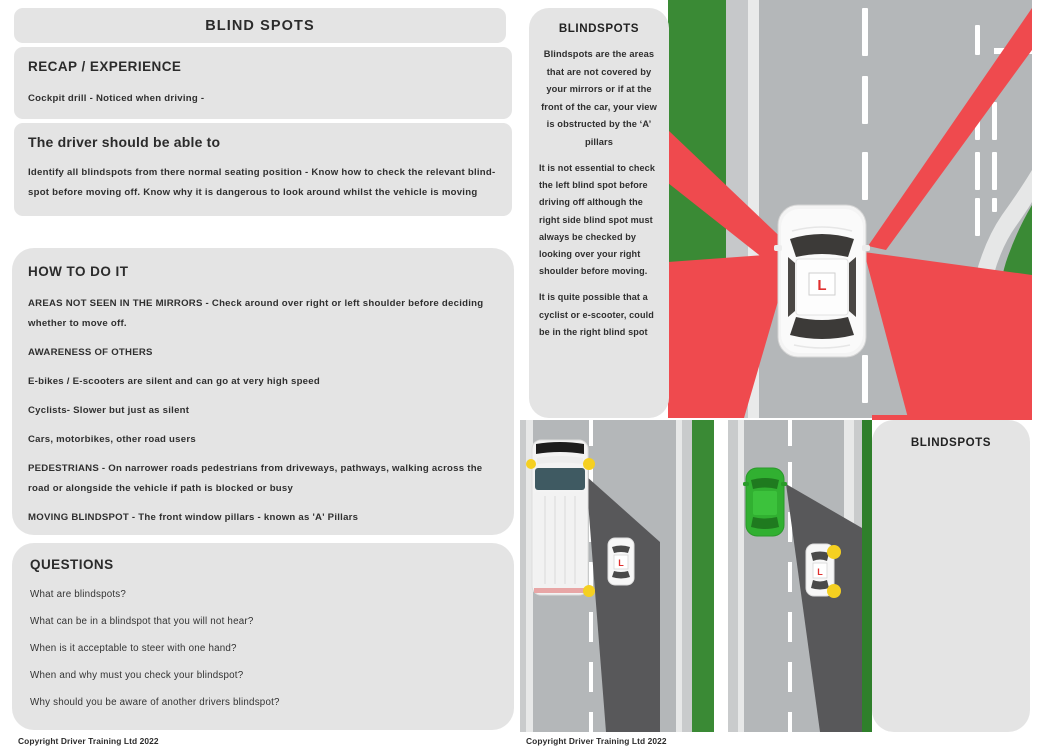  I want to click on blindspots-label-box: BLINDSPOTS, so click(951, 576).